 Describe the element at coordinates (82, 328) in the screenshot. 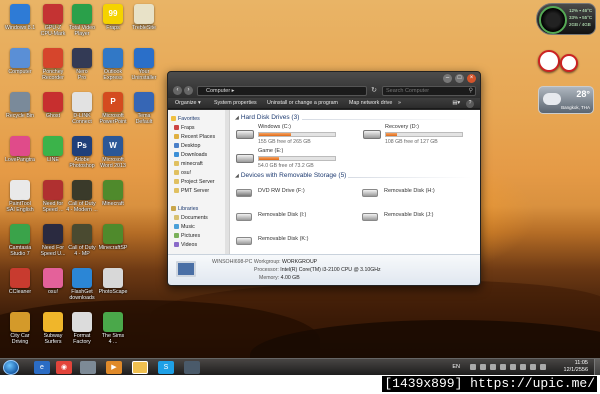

I see `desktop-icon: Format Factory` at that location.